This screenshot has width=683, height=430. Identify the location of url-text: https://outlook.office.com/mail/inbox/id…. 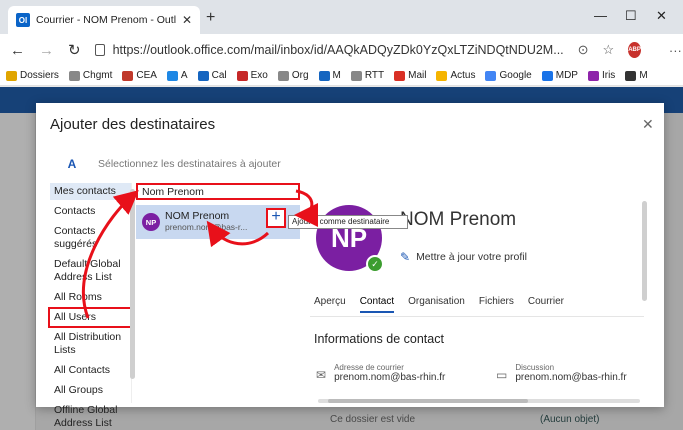
(338, 50).